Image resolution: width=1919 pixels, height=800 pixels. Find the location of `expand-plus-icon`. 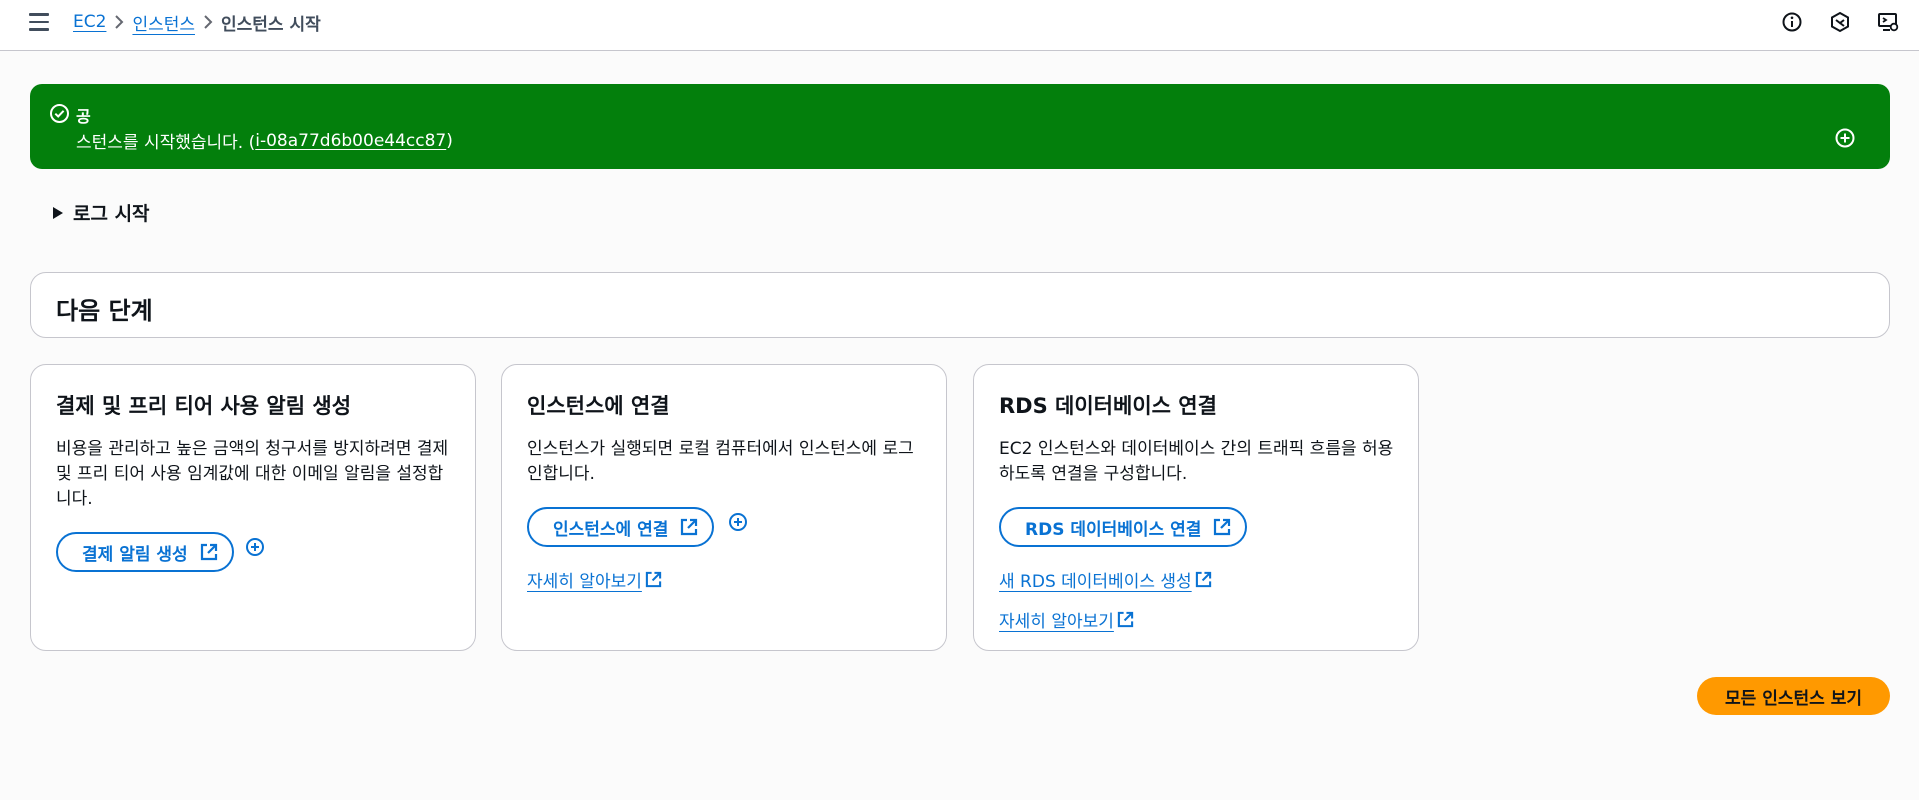

expand-plus-icon is located at coordinates (1845, 138).